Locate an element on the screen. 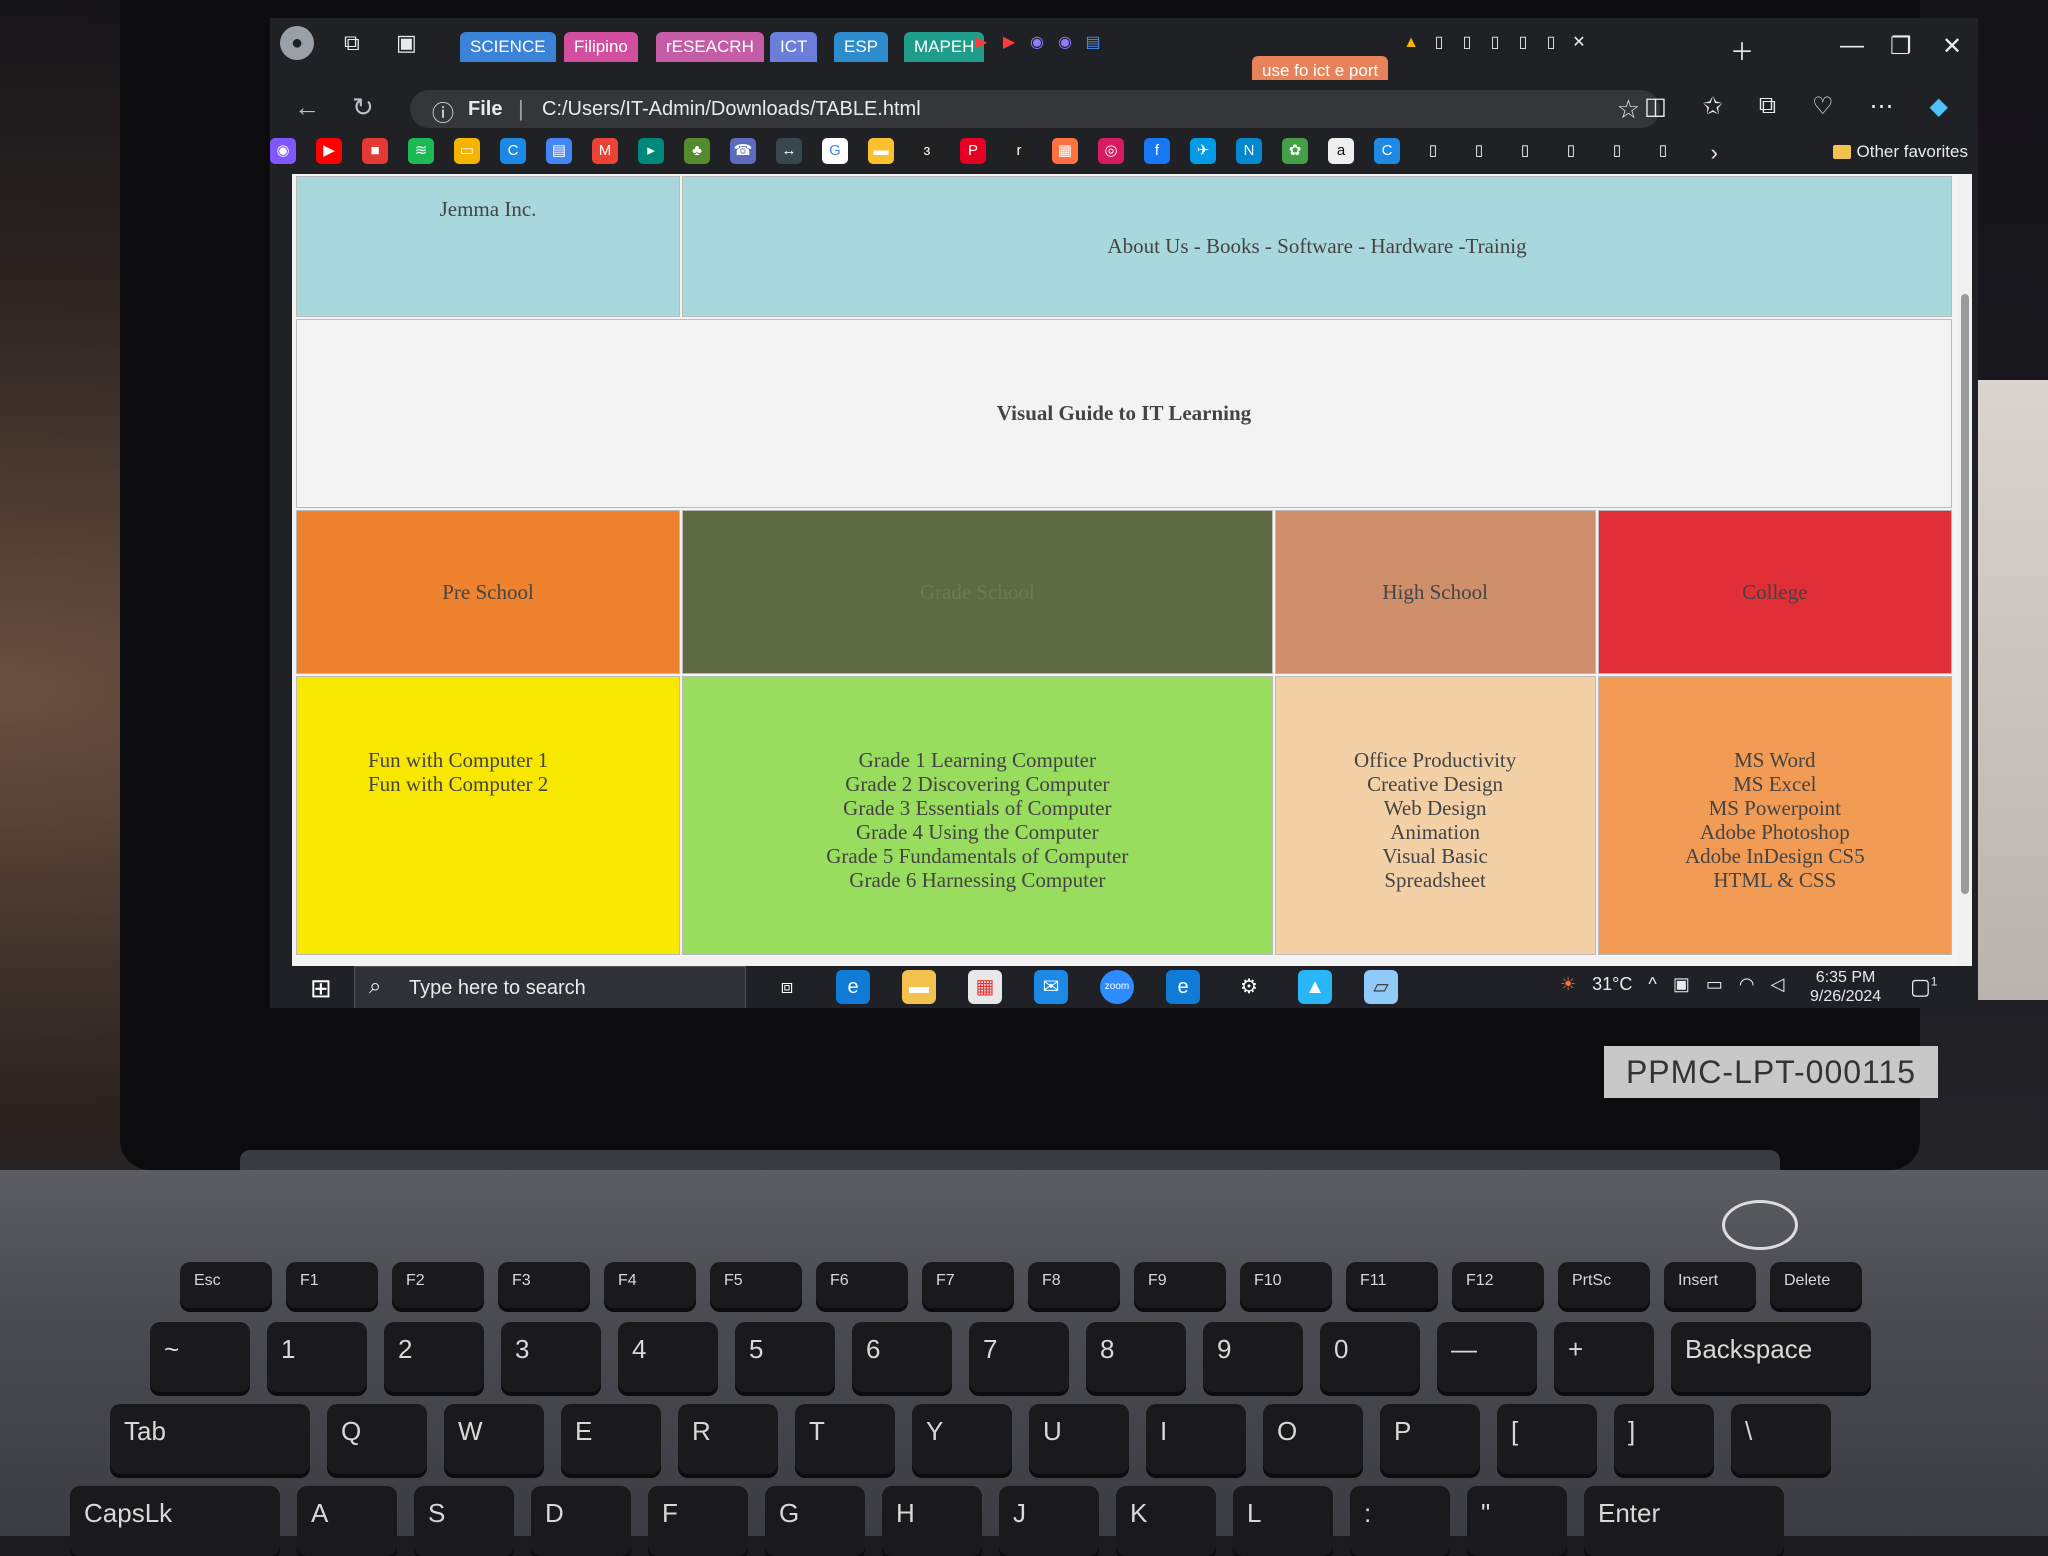  app-icon: C is located at coordinates (1387, 151).